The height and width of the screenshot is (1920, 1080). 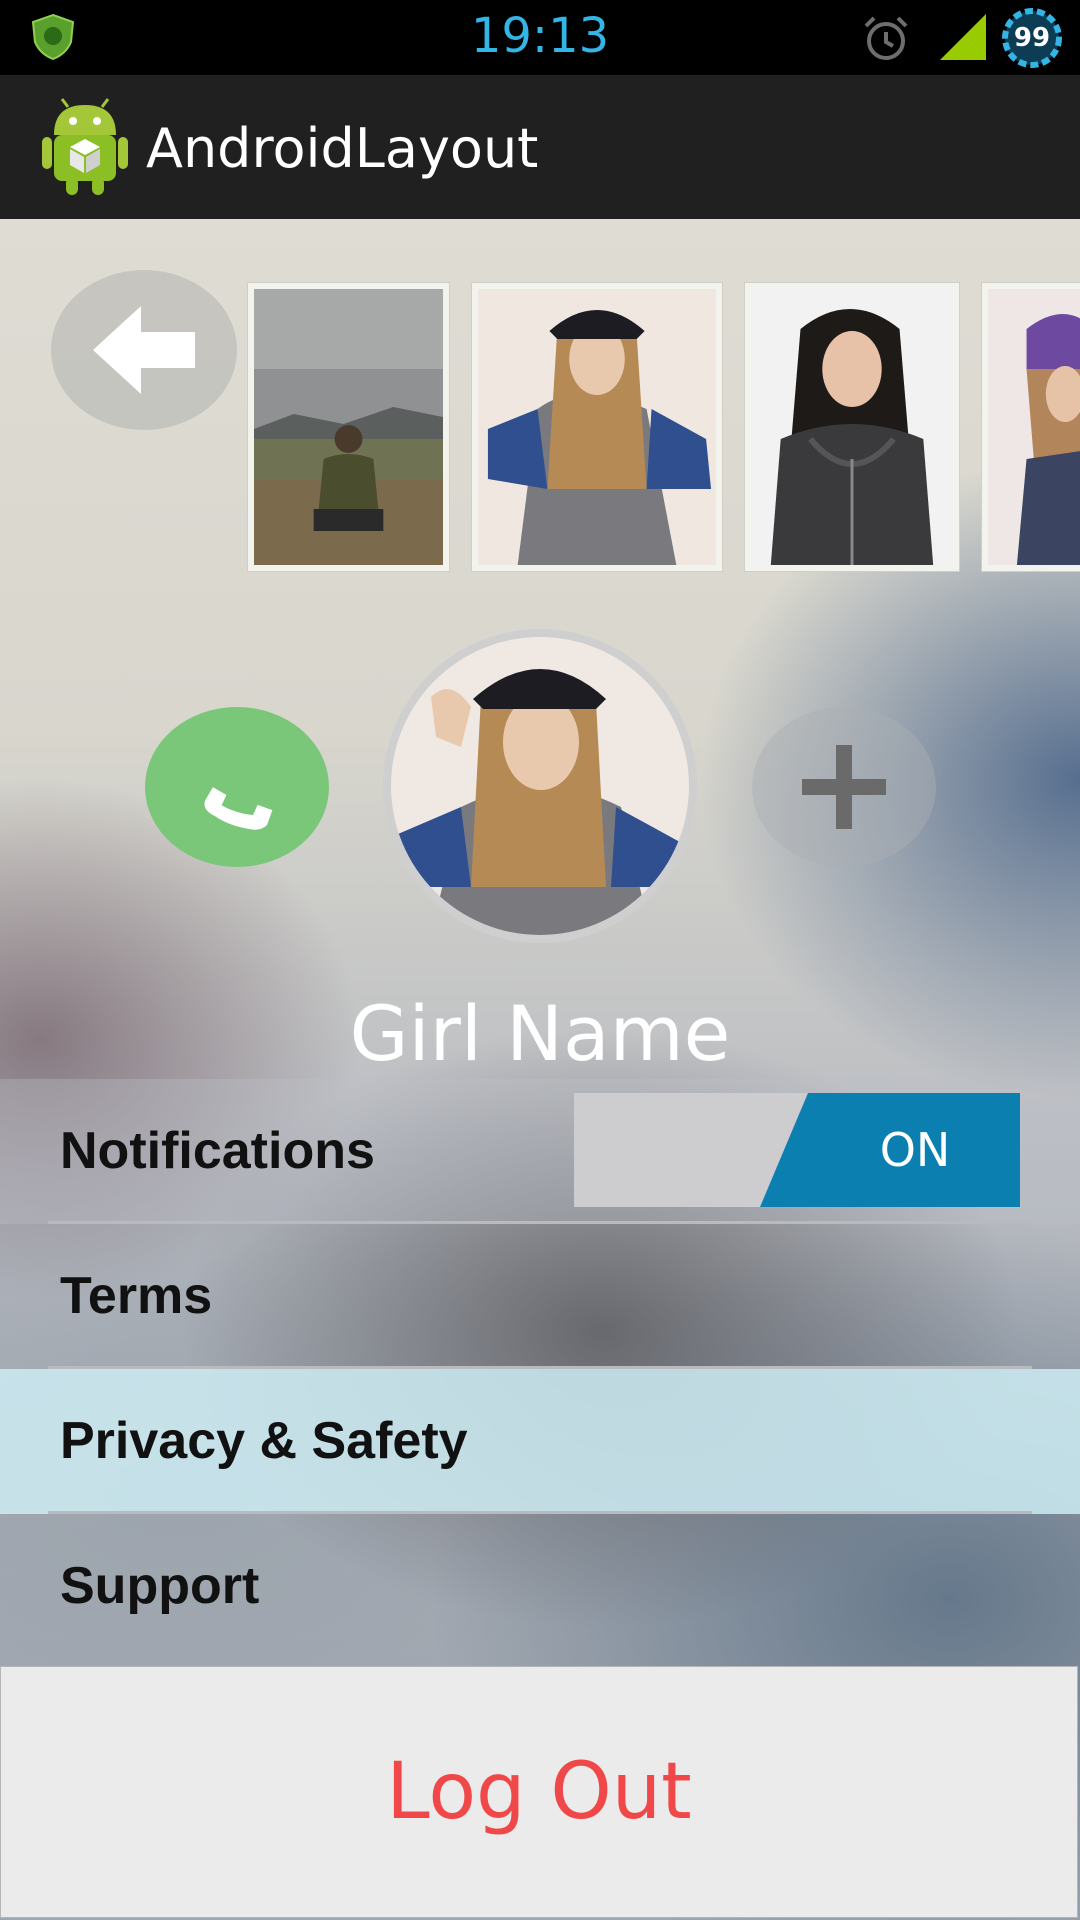 What do you see at coordinates (540, 1441) in the screenshot?
I see `settings-row-privacy: Privacy & Safety` at bounding box center [540, 1441].